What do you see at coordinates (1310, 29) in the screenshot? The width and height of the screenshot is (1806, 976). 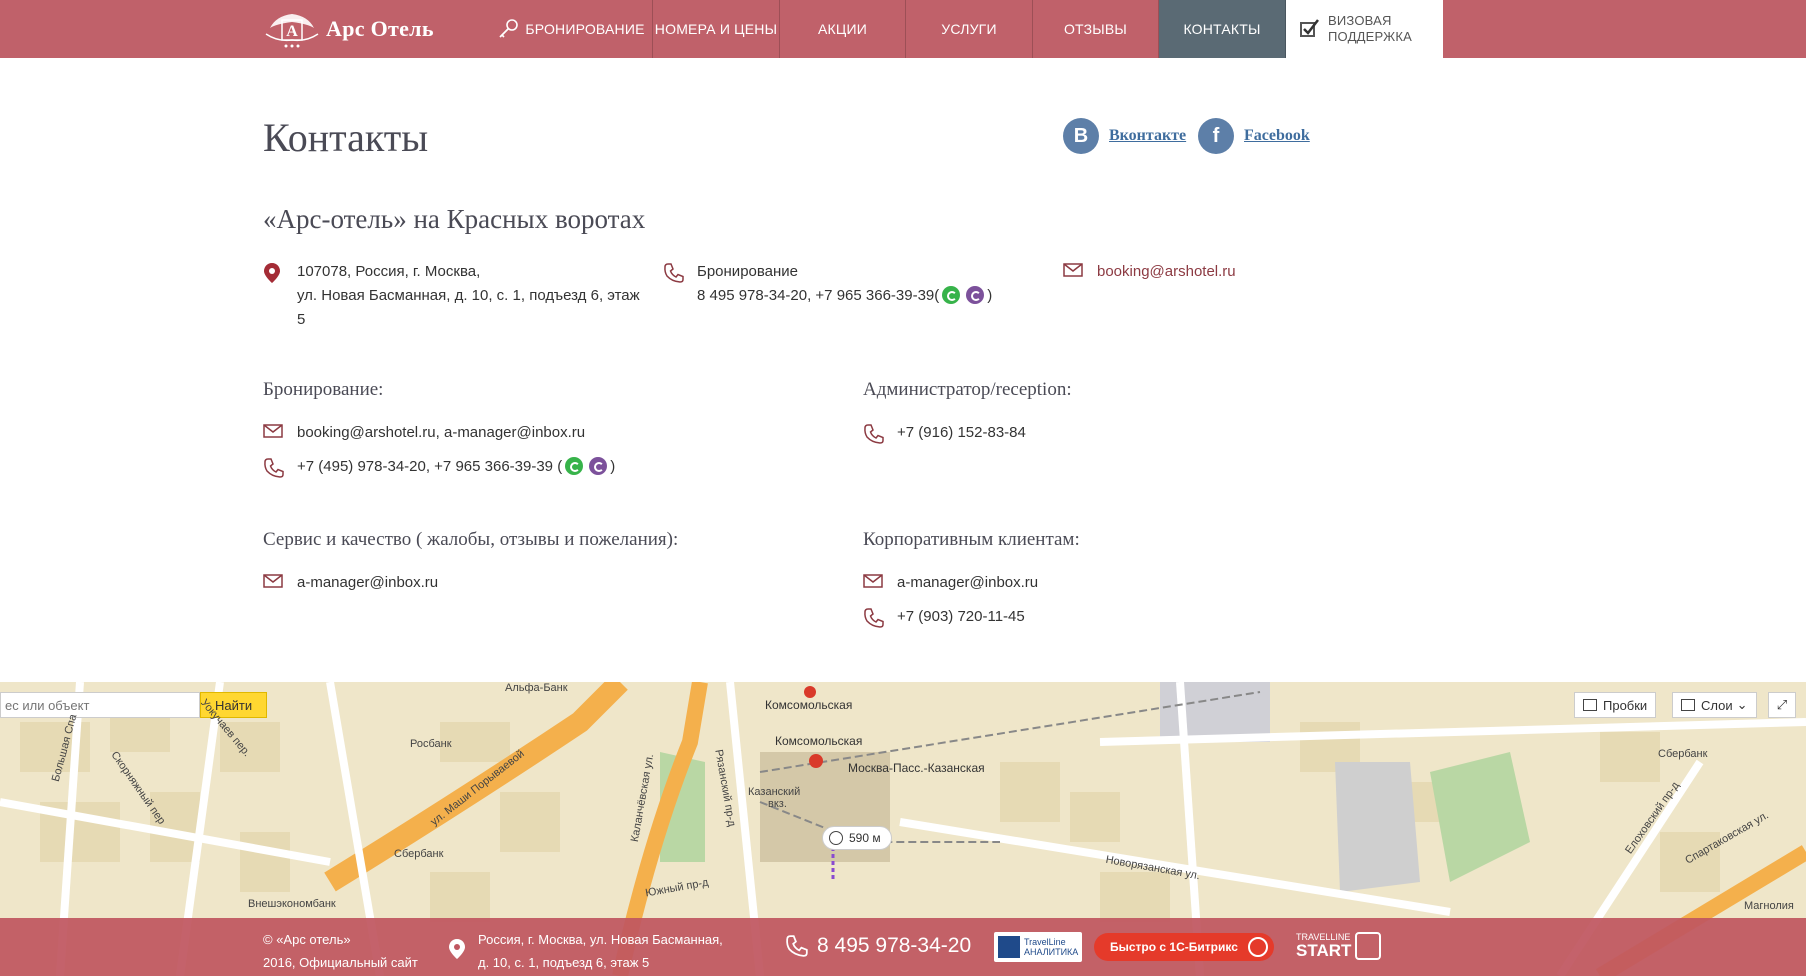 I see `checkbox-check-icon` at bounding box center [1310, 29].